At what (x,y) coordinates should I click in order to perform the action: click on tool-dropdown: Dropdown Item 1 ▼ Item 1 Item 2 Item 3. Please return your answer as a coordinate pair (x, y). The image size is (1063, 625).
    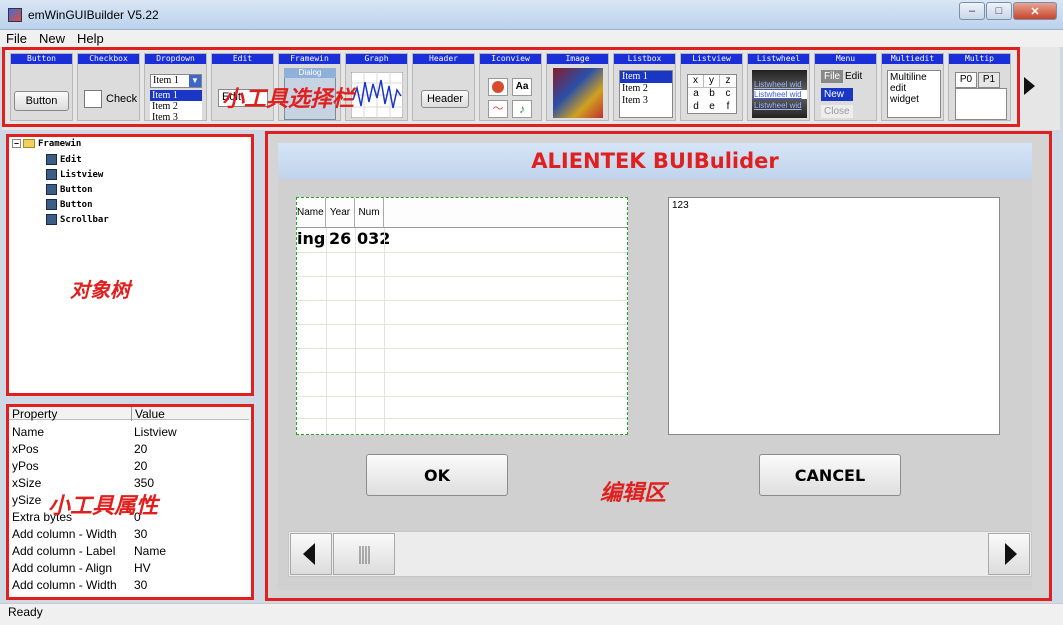
    Looking at the image, I should click on (175, 87).